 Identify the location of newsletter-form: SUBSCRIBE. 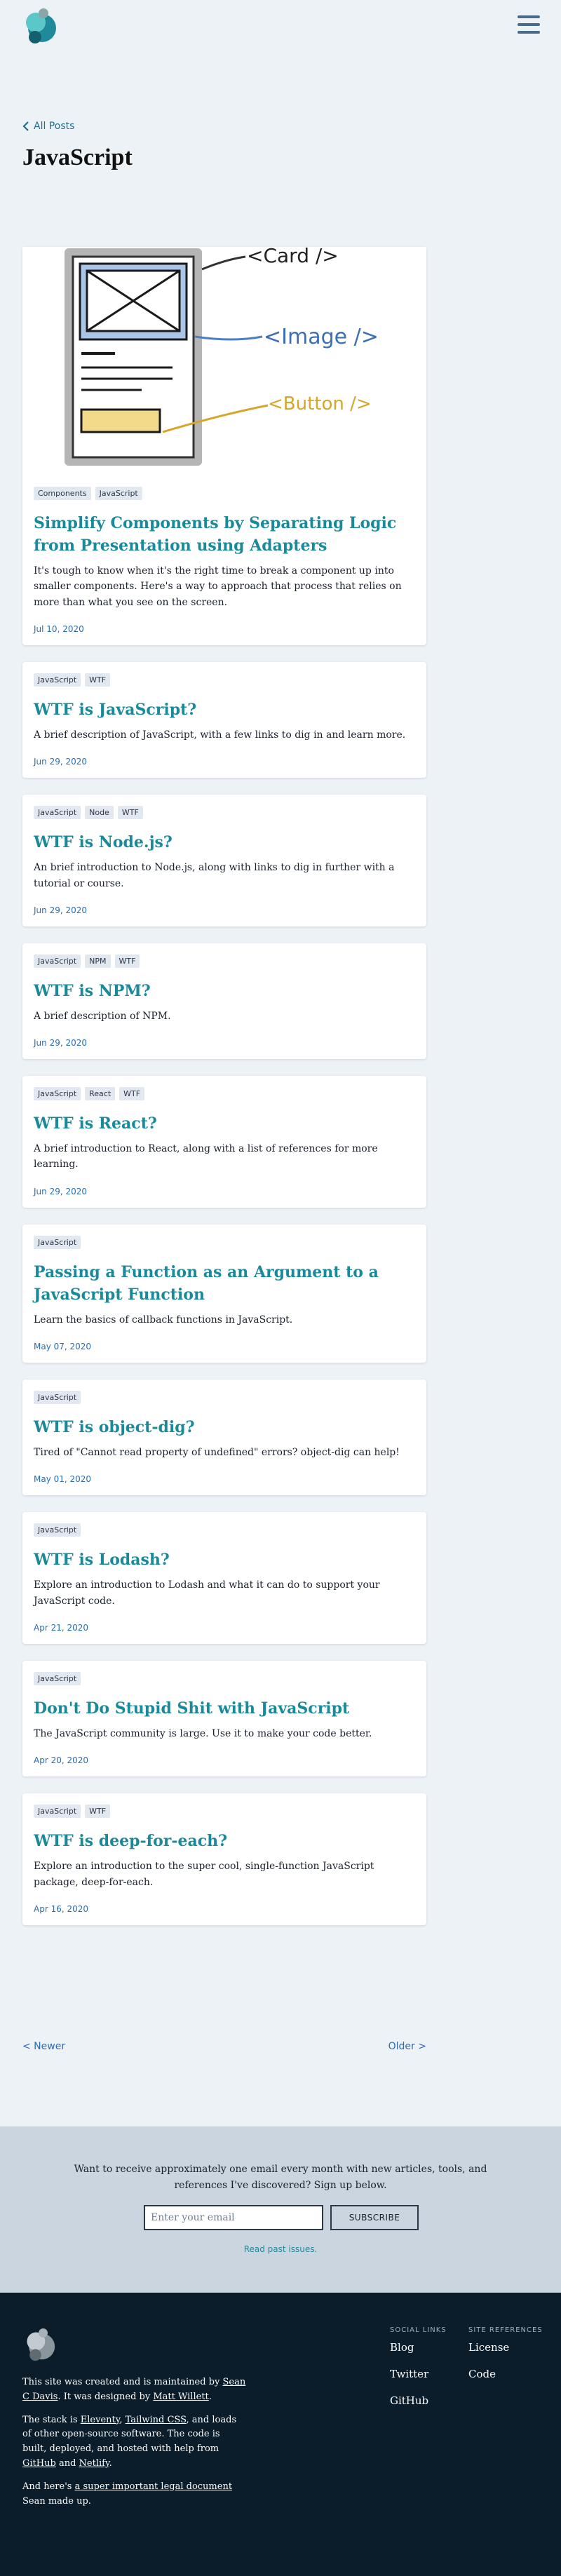
(281, 2217).